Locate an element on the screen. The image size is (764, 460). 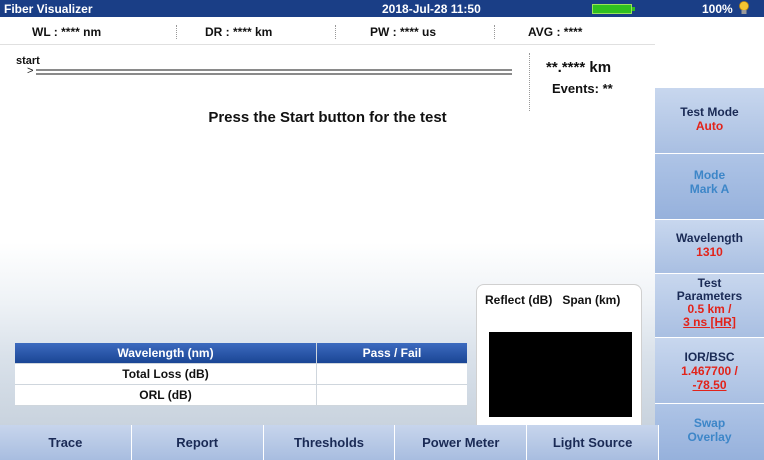
link-distance: **.**** km is located at coordinates (579, 67).